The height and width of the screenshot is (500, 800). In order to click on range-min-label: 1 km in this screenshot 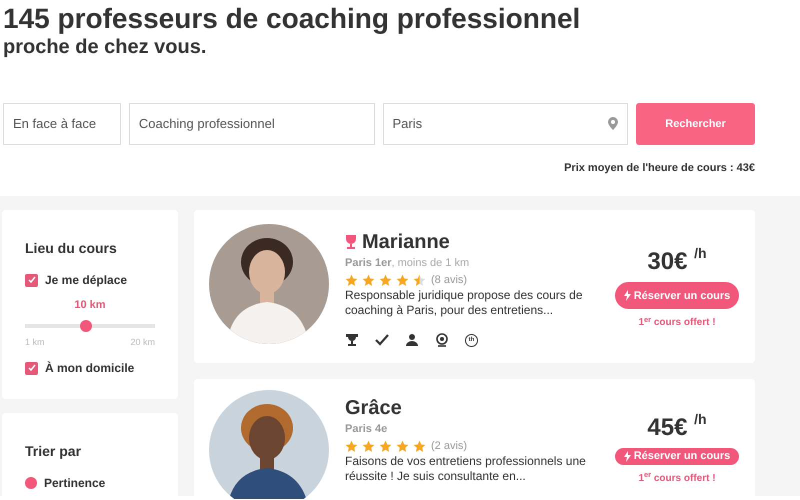, I will do `click(35, 342)`.